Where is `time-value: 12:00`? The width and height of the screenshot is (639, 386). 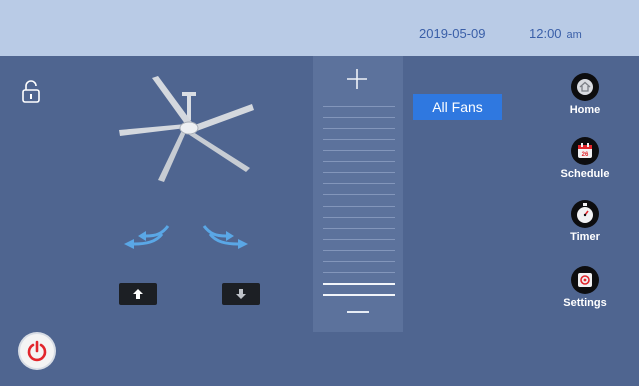 time-value: 12:00 is located at coordinates (545, 33).